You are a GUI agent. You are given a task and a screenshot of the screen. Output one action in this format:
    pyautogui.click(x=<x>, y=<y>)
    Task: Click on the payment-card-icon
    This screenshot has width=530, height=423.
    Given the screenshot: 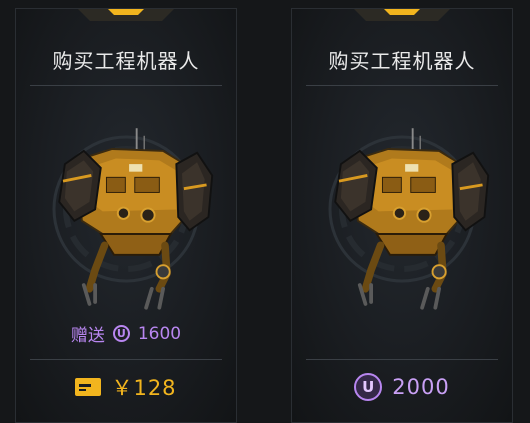 What is the action you would take?
    pyautogui.click(x=88, y=387)
    